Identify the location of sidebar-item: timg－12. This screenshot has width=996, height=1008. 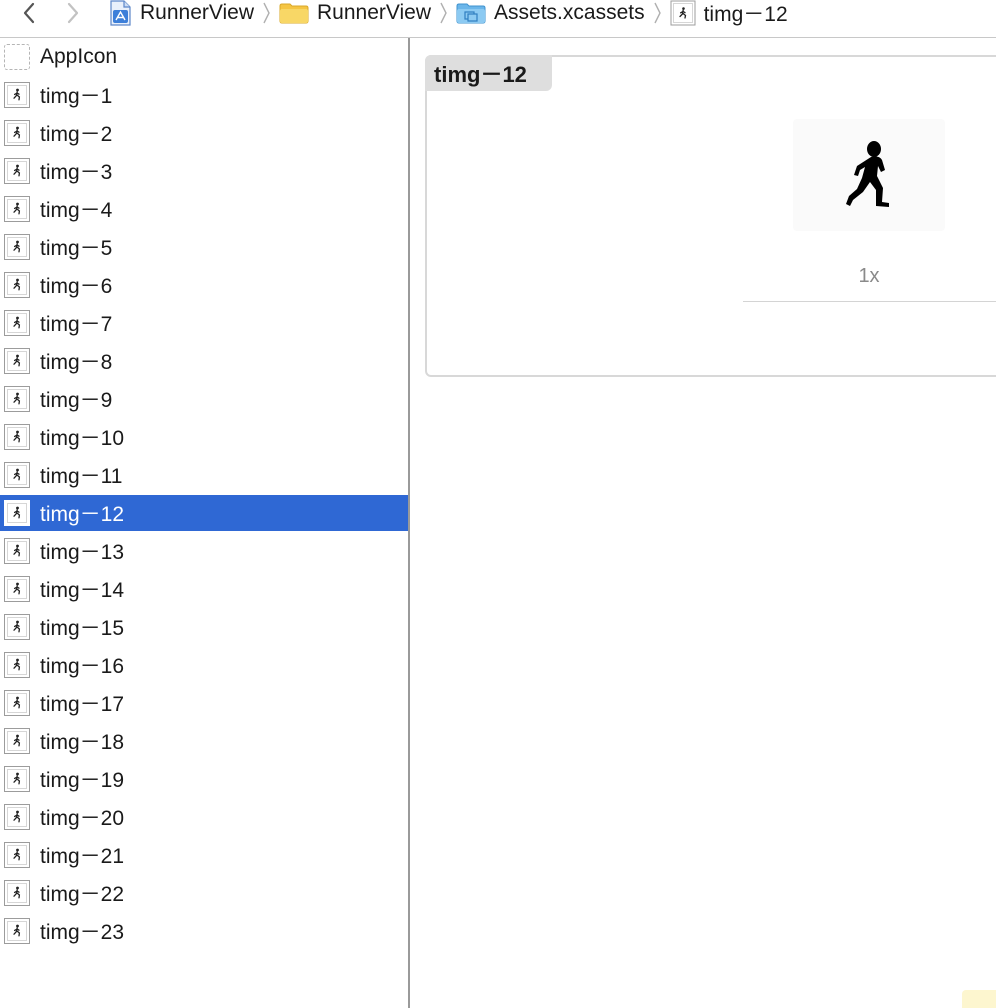
(204, 513).